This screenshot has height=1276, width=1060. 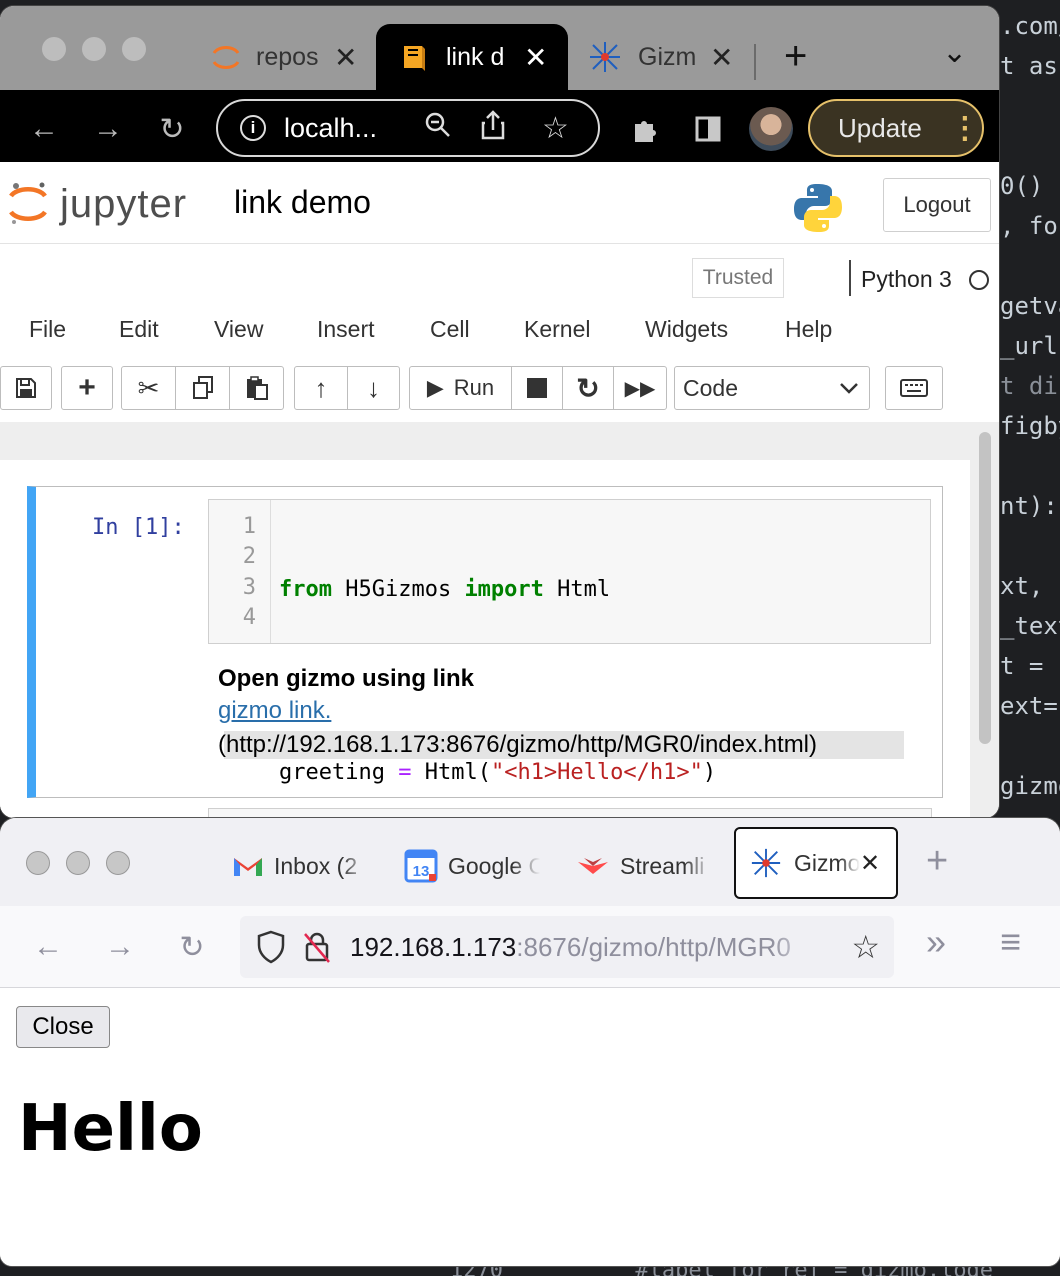 What do you see at coordinates (28, 203) in the screenshot?
I see `jupyter-logo-icon` at bounding box center [28, 203].